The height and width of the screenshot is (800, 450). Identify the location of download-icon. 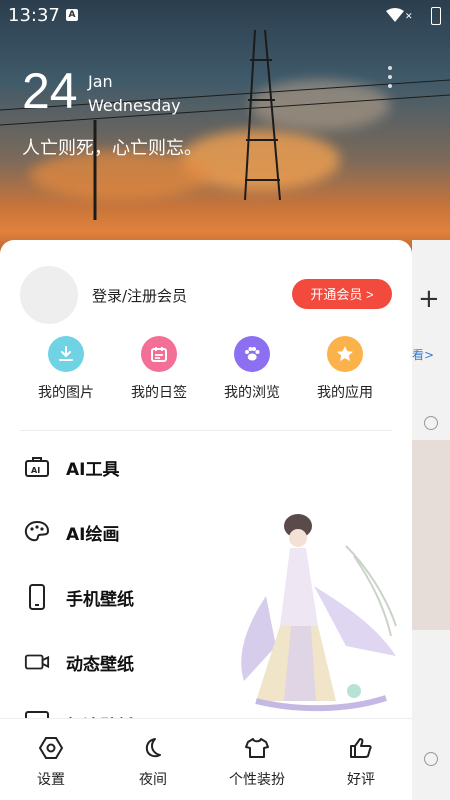
(66, 354).